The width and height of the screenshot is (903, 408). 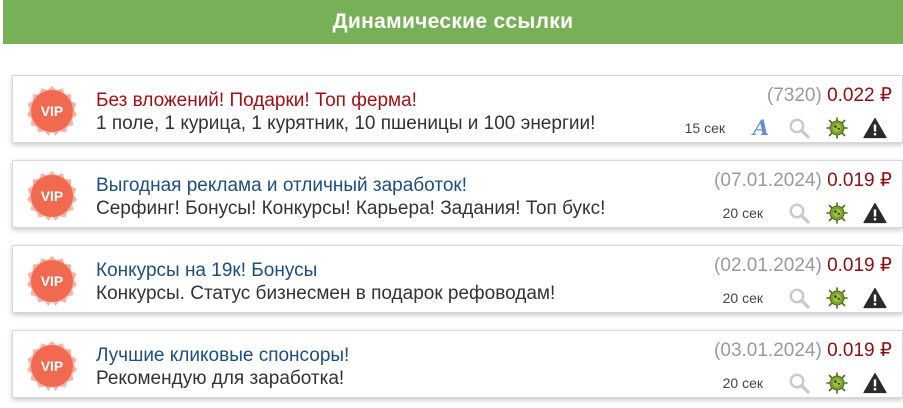 I want to click on view-time: 15 сек, so click(x=704, y=128).